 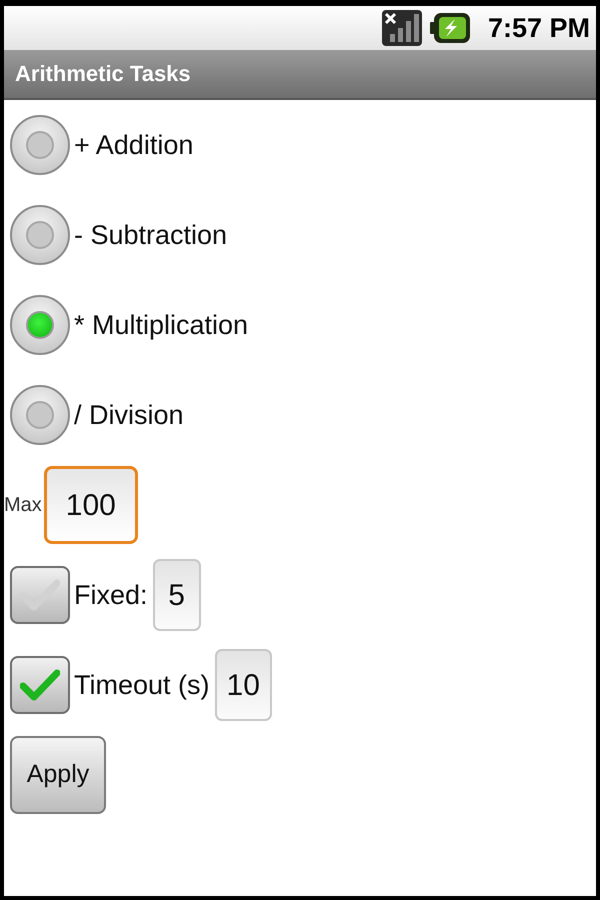 What do you see at coordinates (134, 145) in the screenshot?
I see `radio-label: + Addition` at bounding box center [134, 145].